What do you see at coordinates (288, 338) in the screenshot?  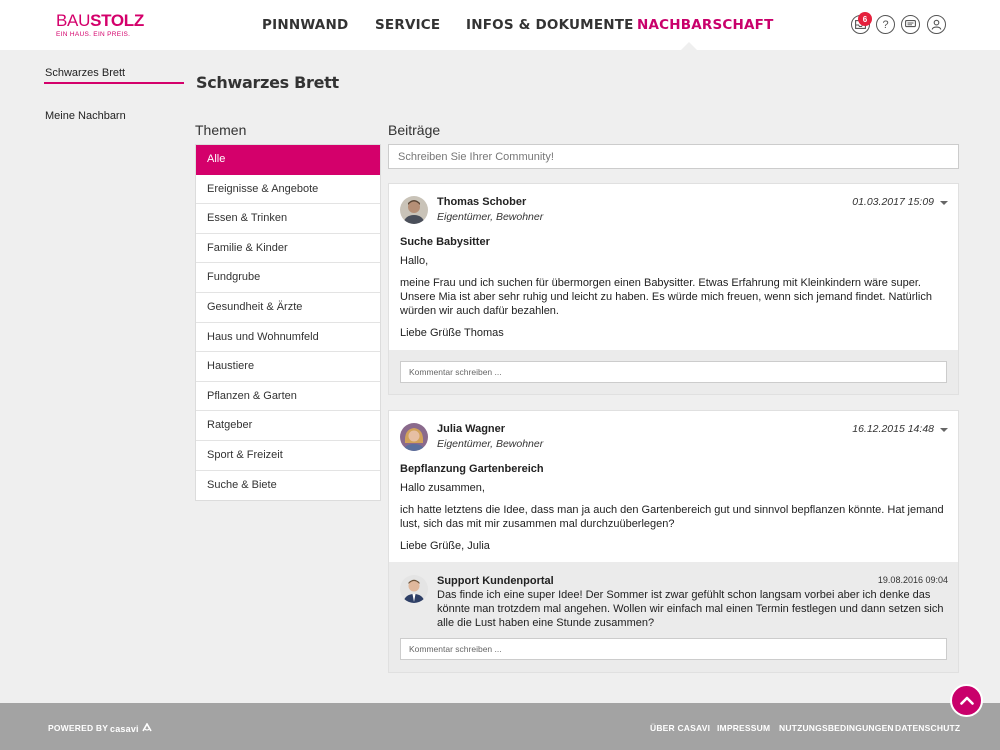 I see `theme-item: Haus und Wohnumfeld` at bounding box center [288, 338].